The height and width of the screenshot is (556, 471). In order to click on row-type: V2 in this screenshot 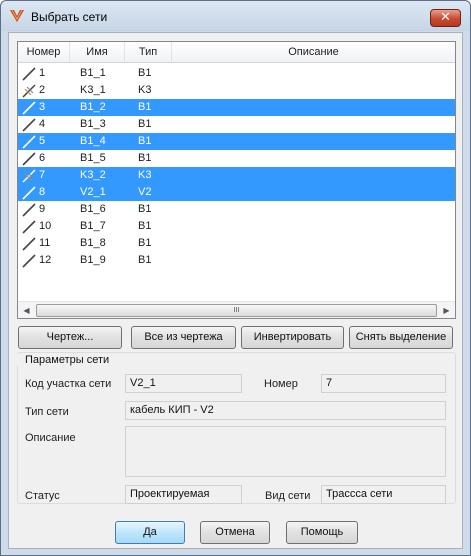, I will do `click(145, 192)`.